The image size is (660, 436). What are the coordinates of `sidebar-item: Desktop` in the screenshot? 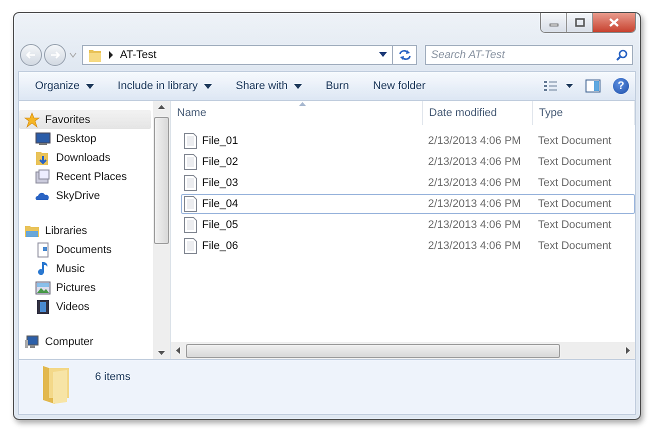 It's located at (85, 138).